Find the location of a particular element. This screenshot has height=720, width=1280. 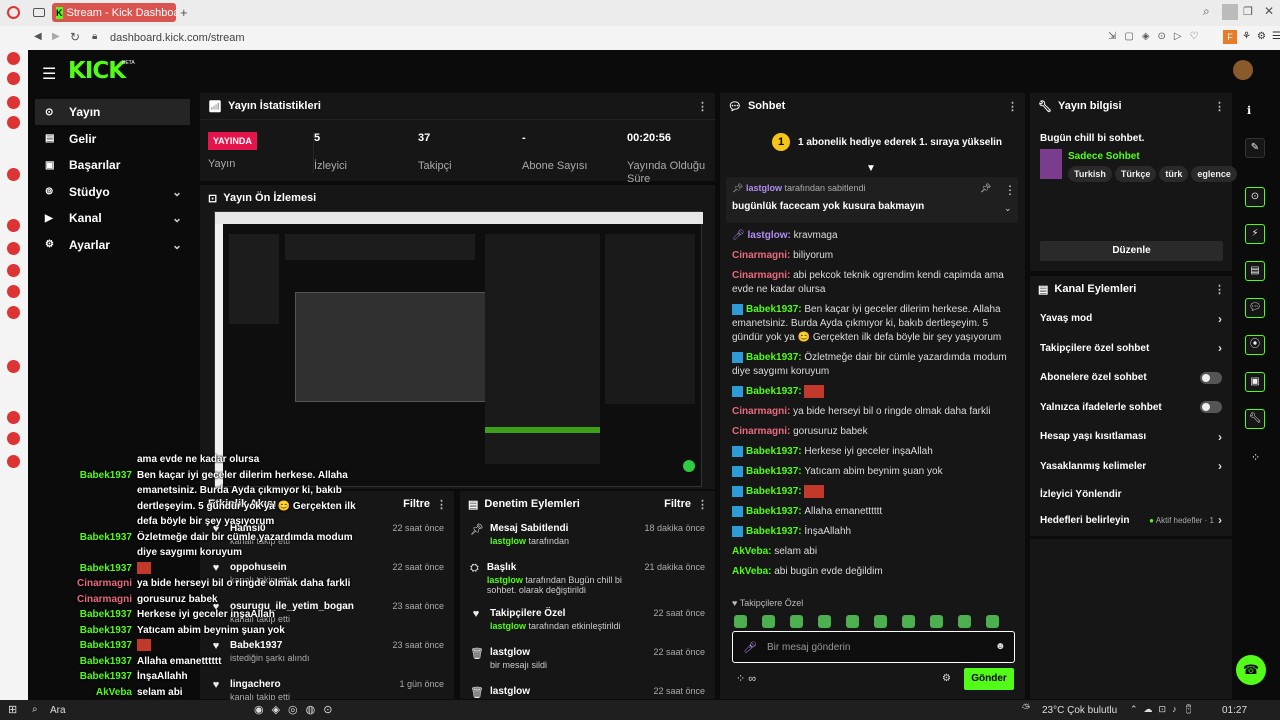

nav-item-3: ⊚ Stüdyo ⌄ is located at coordinates (112, 192).